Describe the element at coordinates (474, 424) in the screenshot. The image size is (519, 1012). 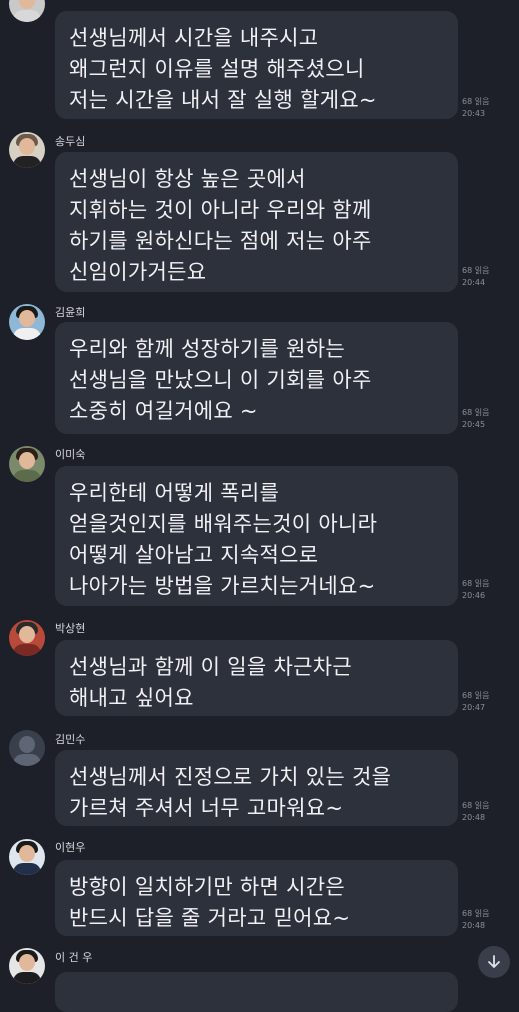
I see `message-time: 20:45` at that location.